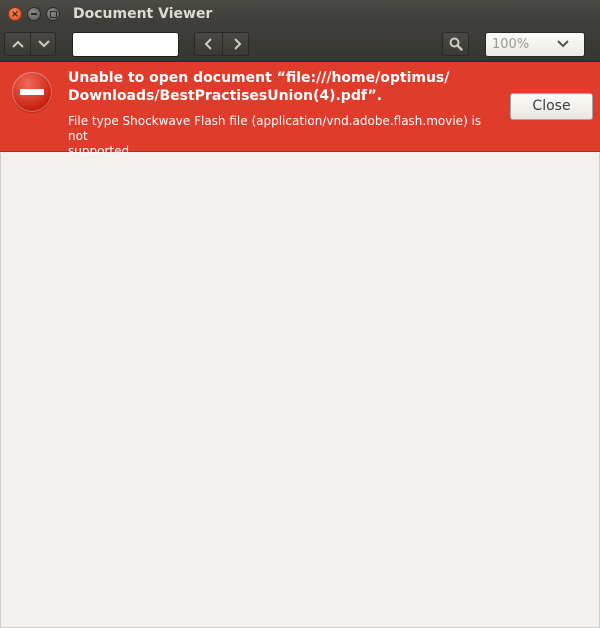 Image resolution: width=600 pixels, height=628 pixels. I want to click on next-page-button, so click(43, 44).